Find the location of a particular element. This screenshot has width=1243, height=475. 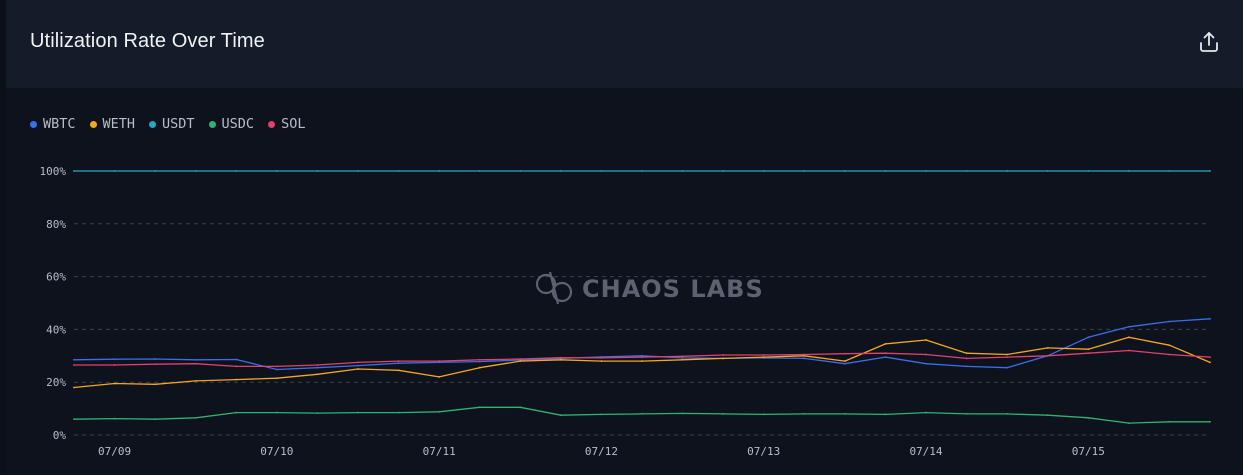

series-line-usdc is located at coordinates (641, 415).